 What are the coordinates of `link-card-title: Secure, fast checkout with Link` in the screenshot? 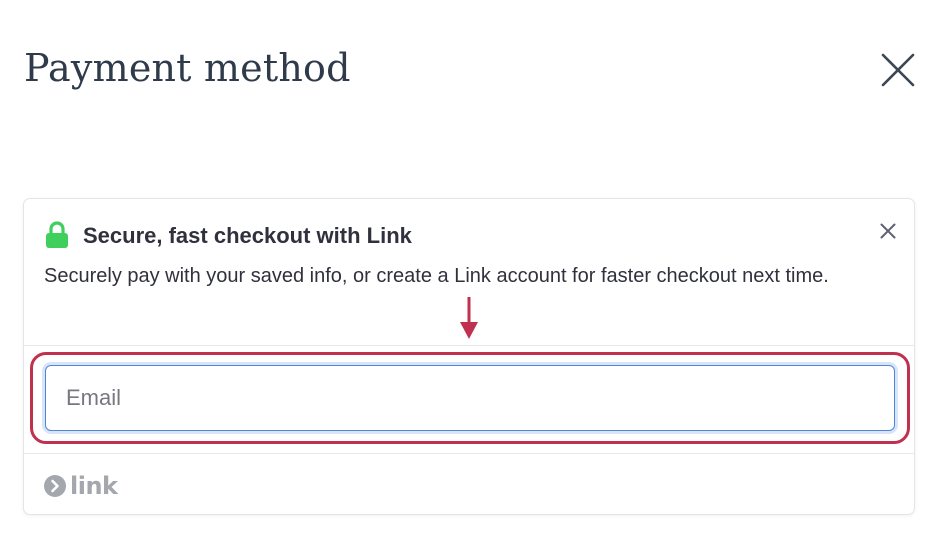 It's located at (247, 235).